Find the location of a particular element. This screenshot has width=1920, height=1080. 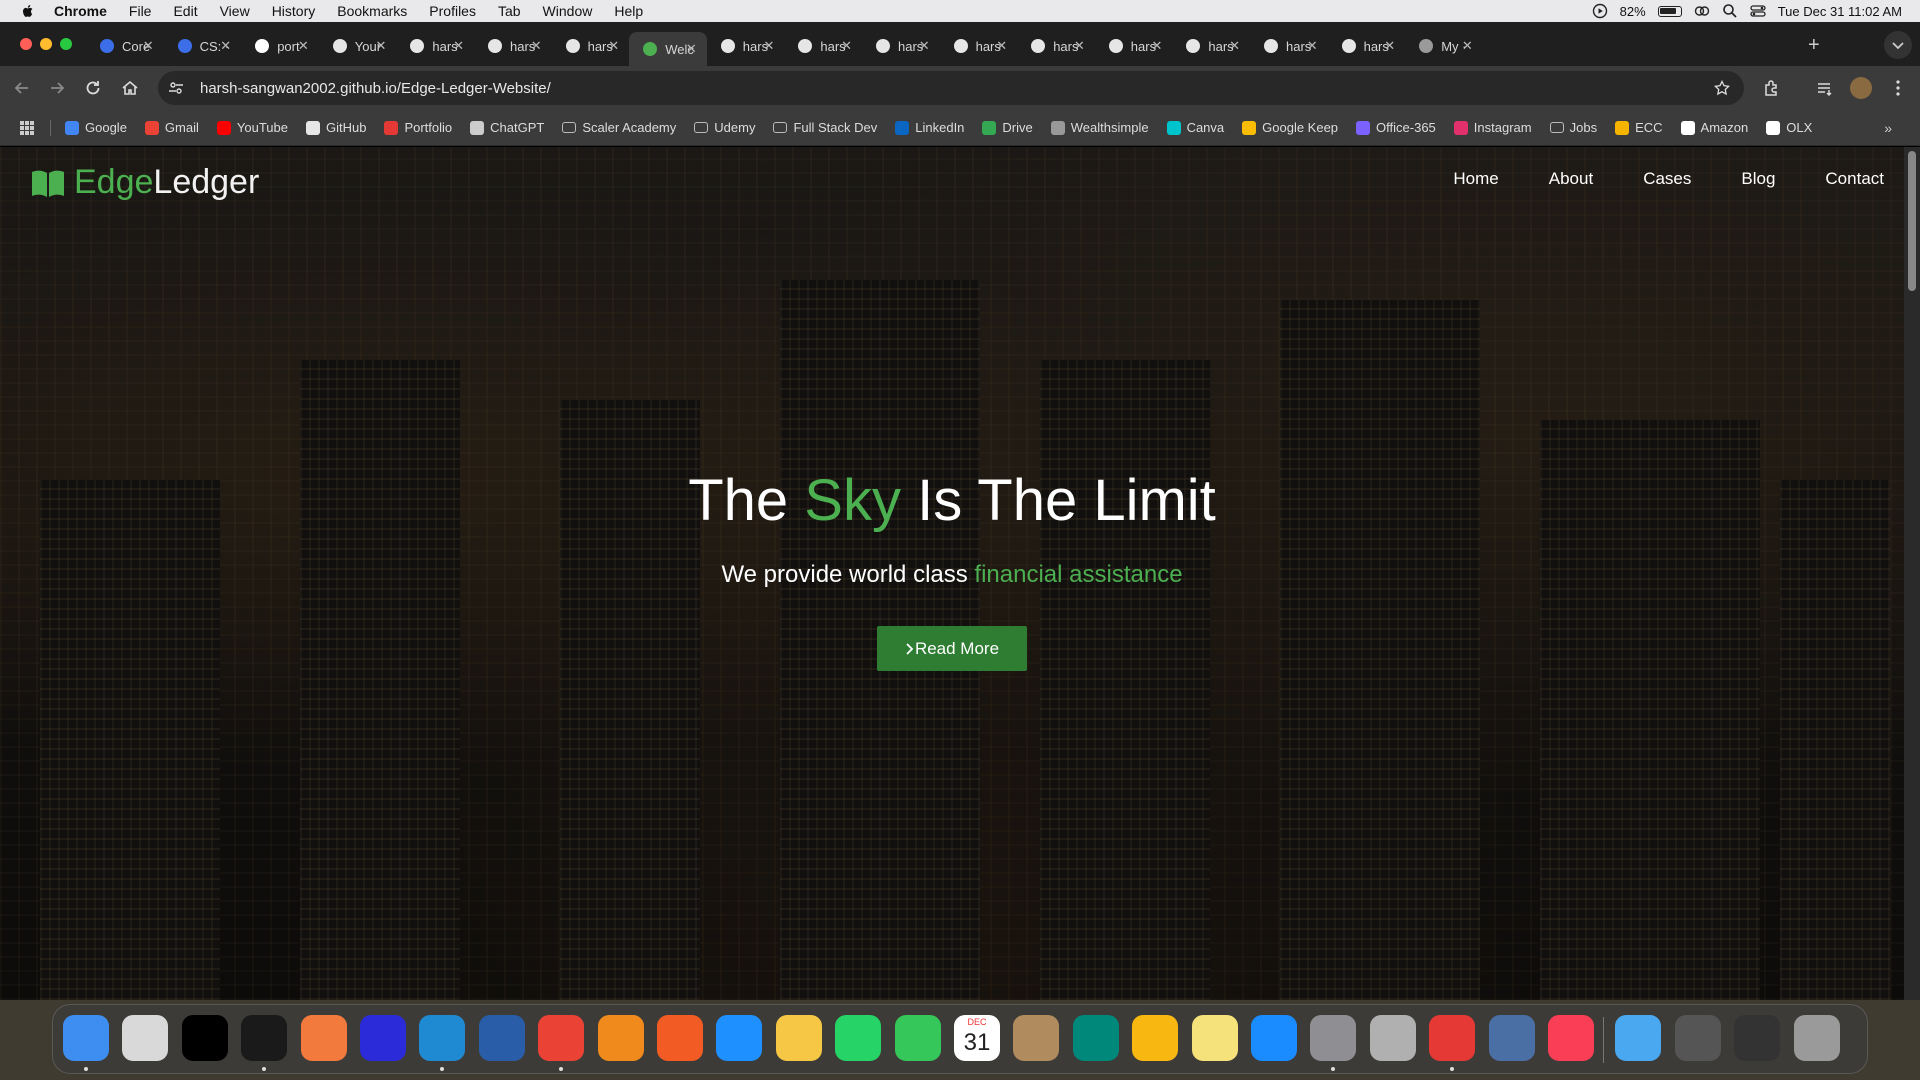

bookmark-item: Scaler Academy is located at coordinates (619, 127).